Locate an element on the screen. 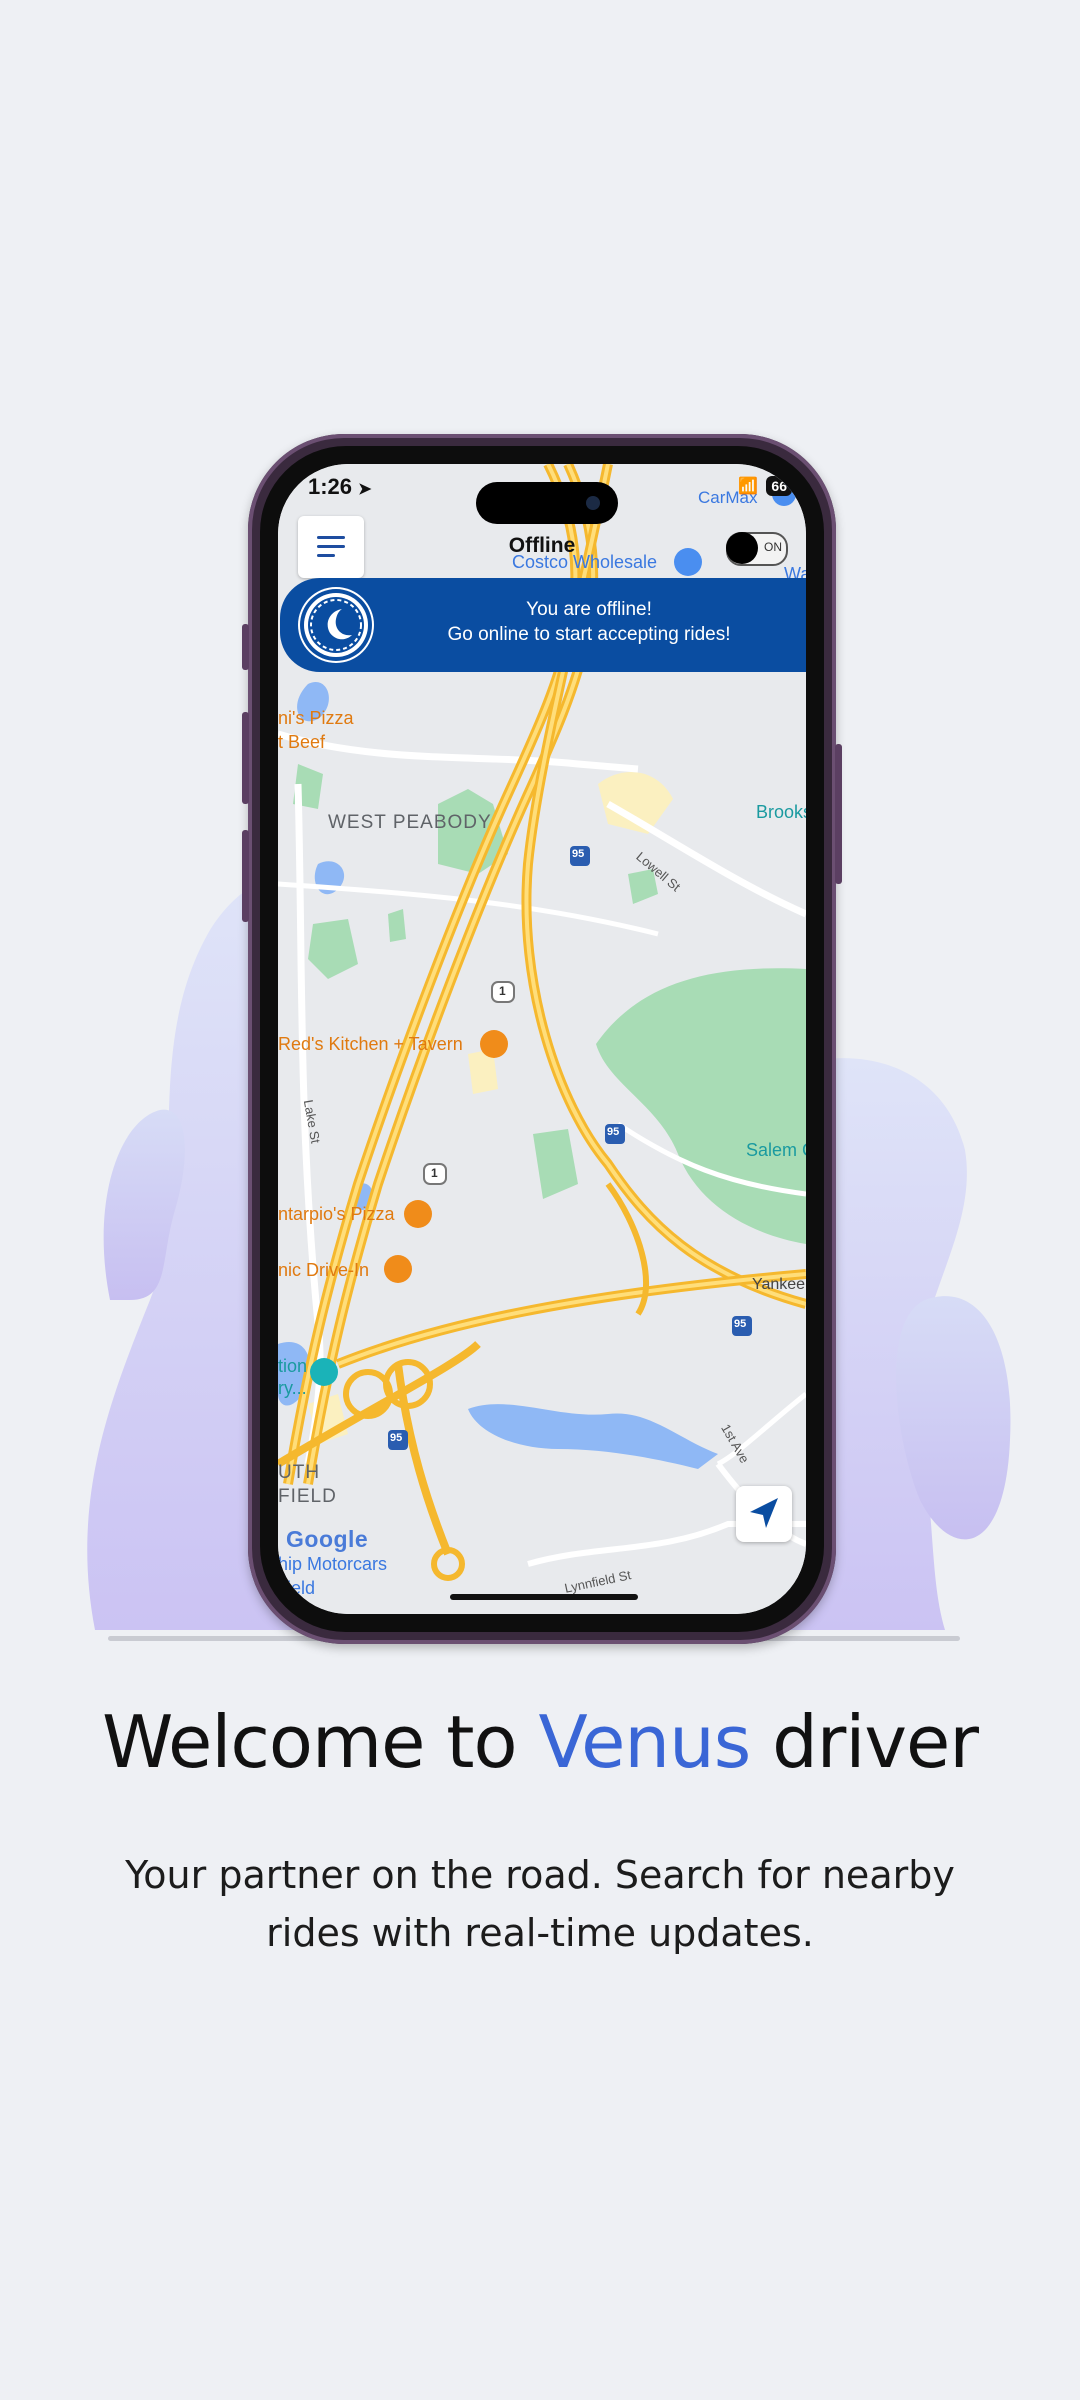 Image resolution: width=1080 pixels, height=2400 pixels. status-icons: 📶 66 is located at coordinates (765, 486).